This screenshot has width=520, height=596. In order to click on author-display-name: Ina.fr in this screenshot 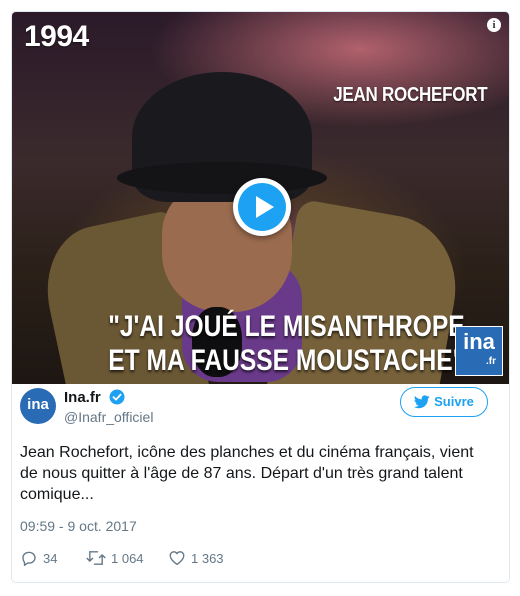, I will do `click(82, 397)`.